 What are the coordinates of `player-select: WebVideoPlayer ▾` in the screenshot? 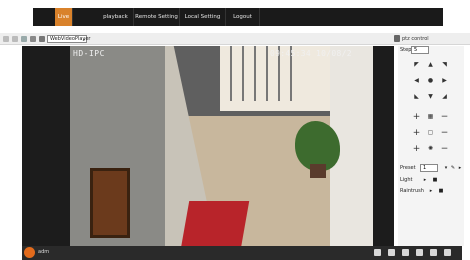 It's located at (68, 39).